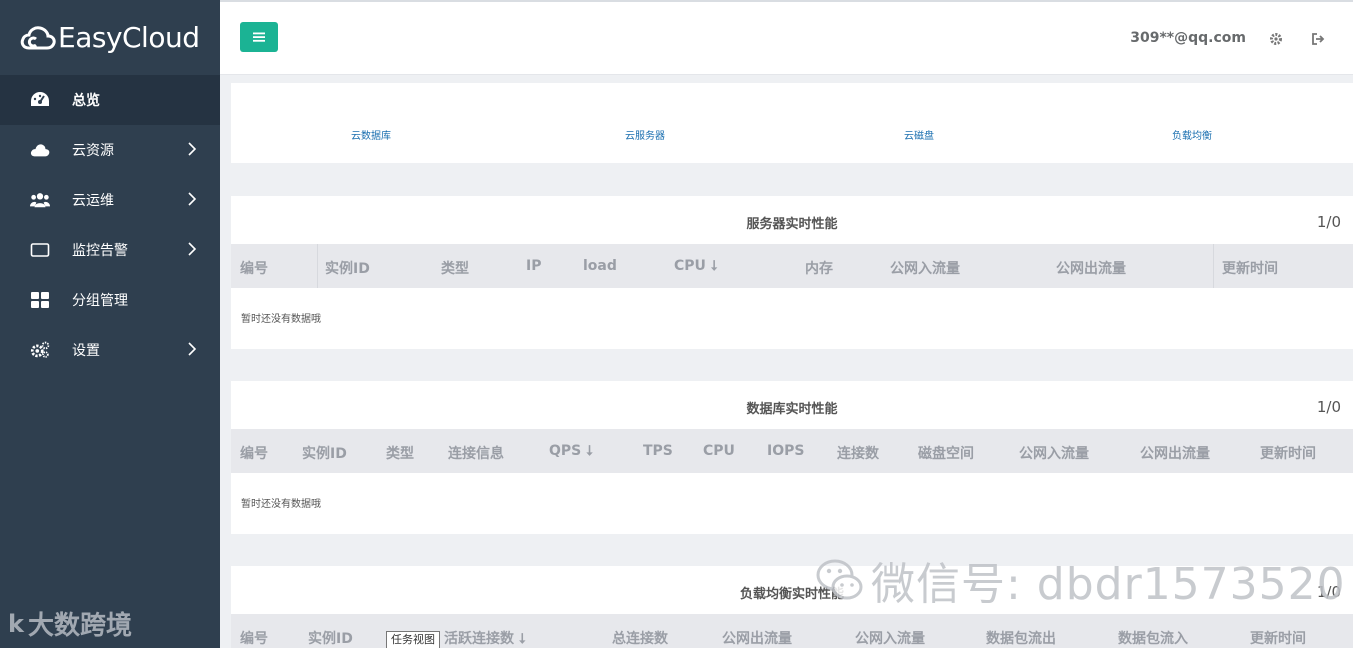 This screenshot has width=1353, height=648. Describe the element at coordinates (792, 123) in the screenshot. I see `quick-links-panel: 云数据库 云服务器 云磁盘 负载均衡` at that location.